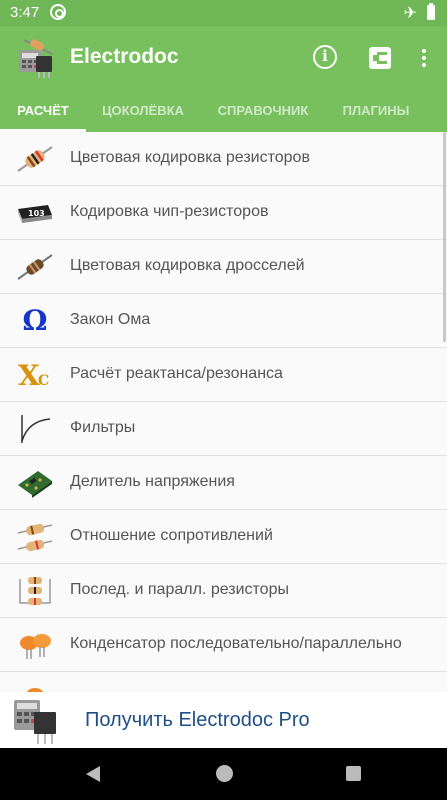  Describe the element at coordinates (263, 111) in the screenshot. I see `tab-reference: СПРАВОЧНИК` at that location.